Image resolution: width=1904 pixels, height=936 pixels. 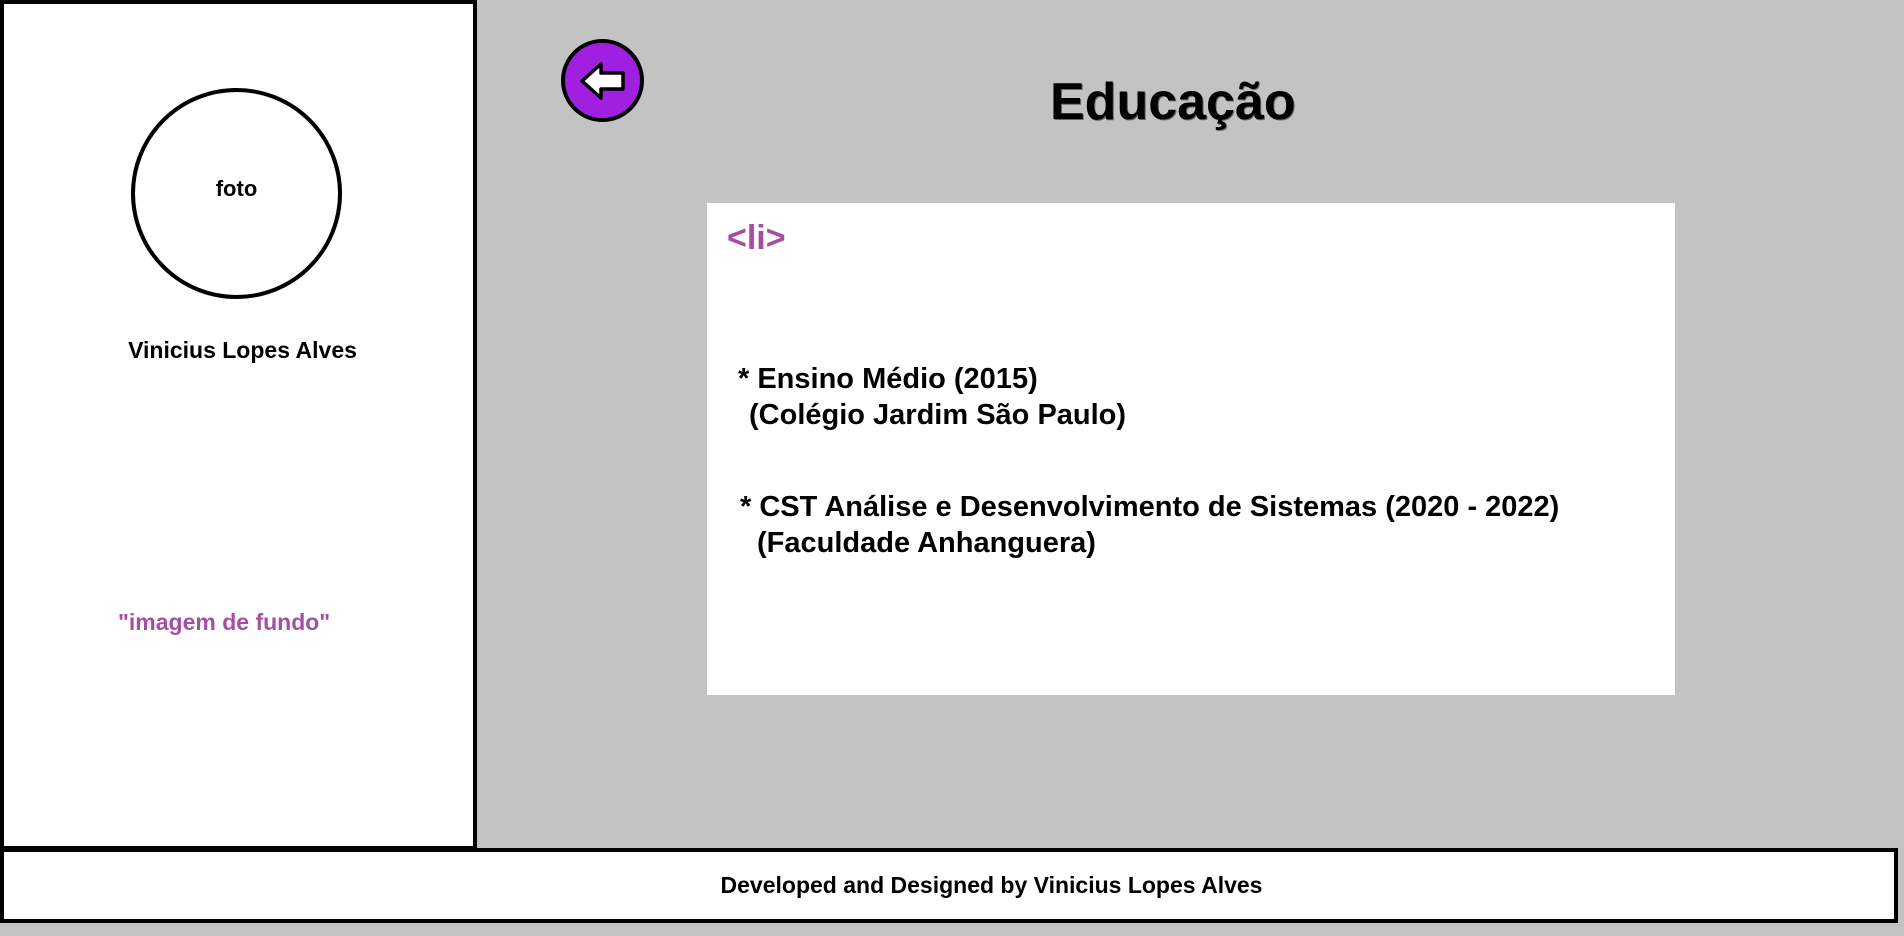 I want to click on profile-name: Vinicius Lopes Alves, so click(x=242, y=350).